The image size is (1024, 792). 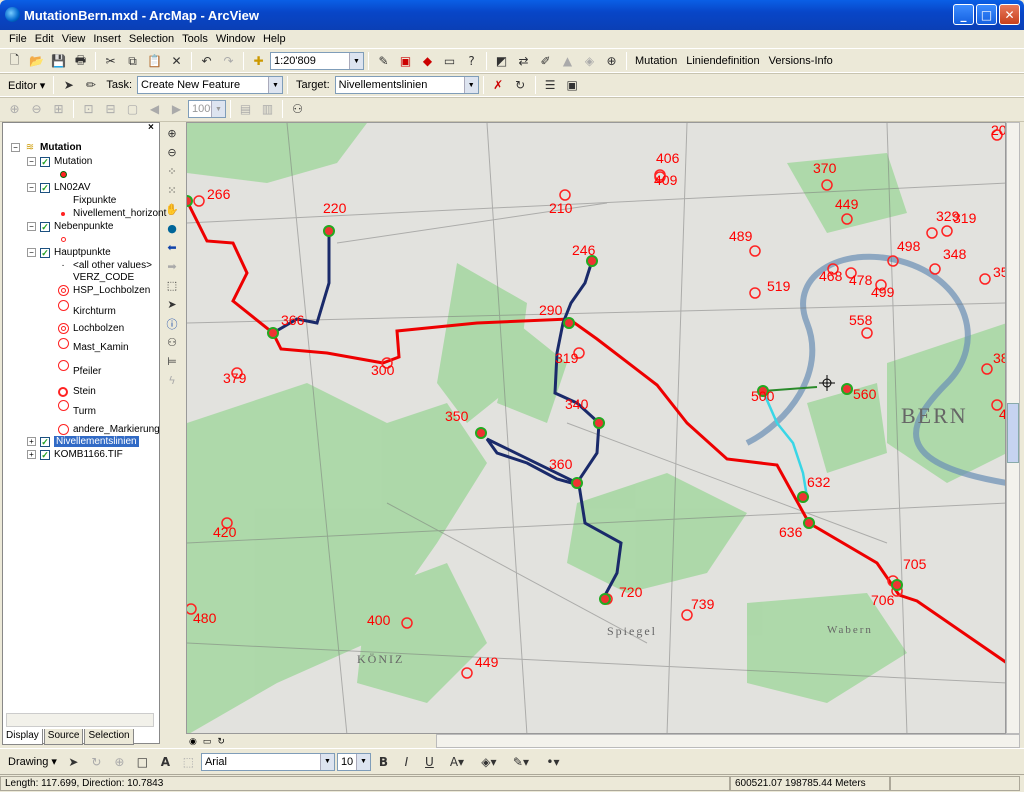 I want to click on refresh-icon: ↻, so click(x=221, y=741).